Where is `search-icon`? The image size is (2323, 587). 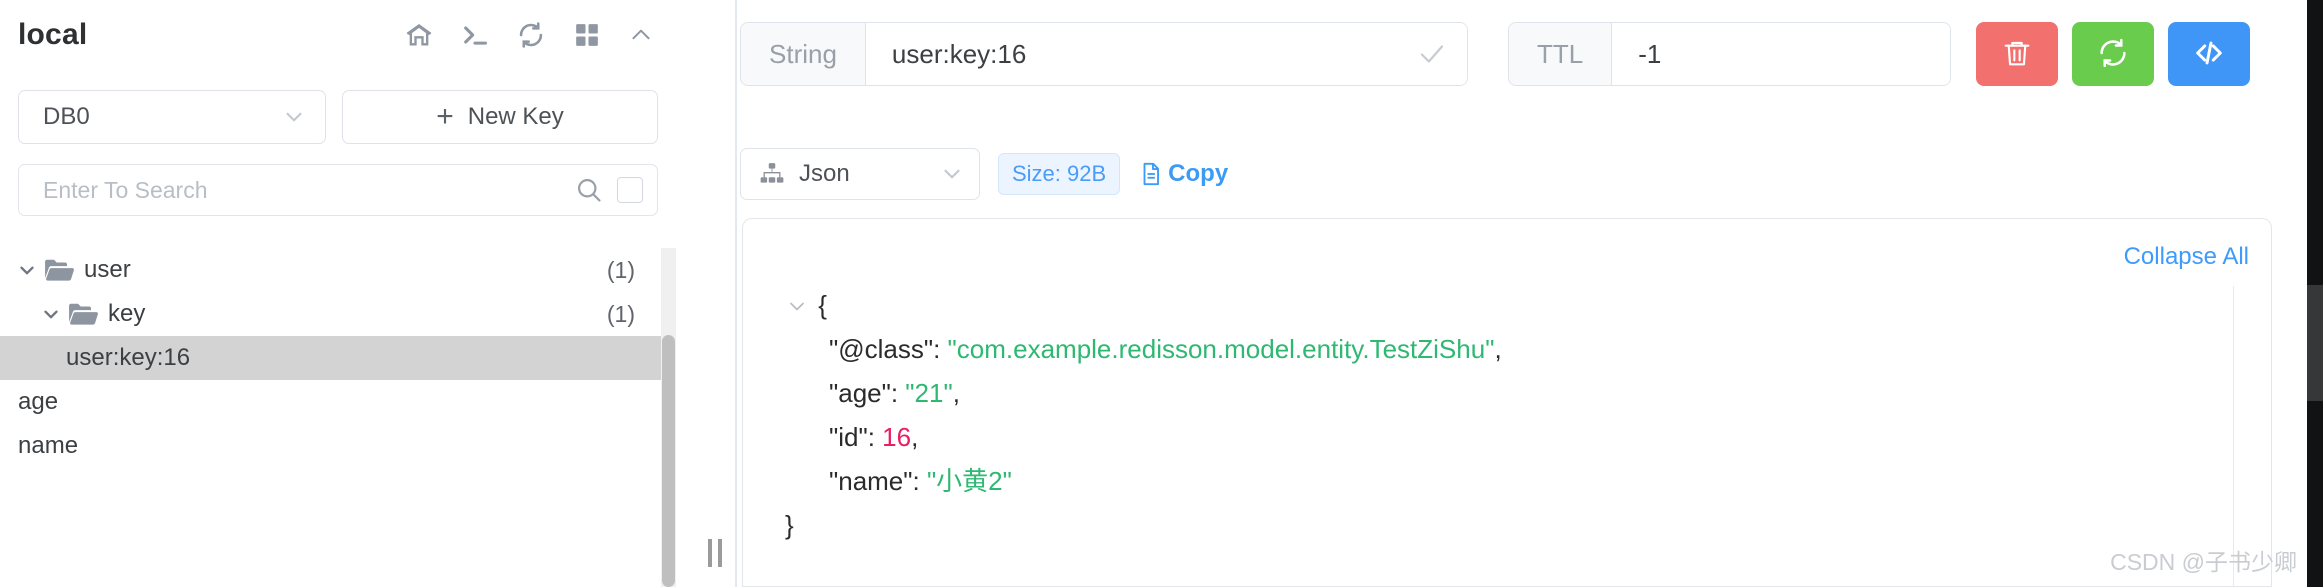 search-icon is located at coordinates (589, 190).